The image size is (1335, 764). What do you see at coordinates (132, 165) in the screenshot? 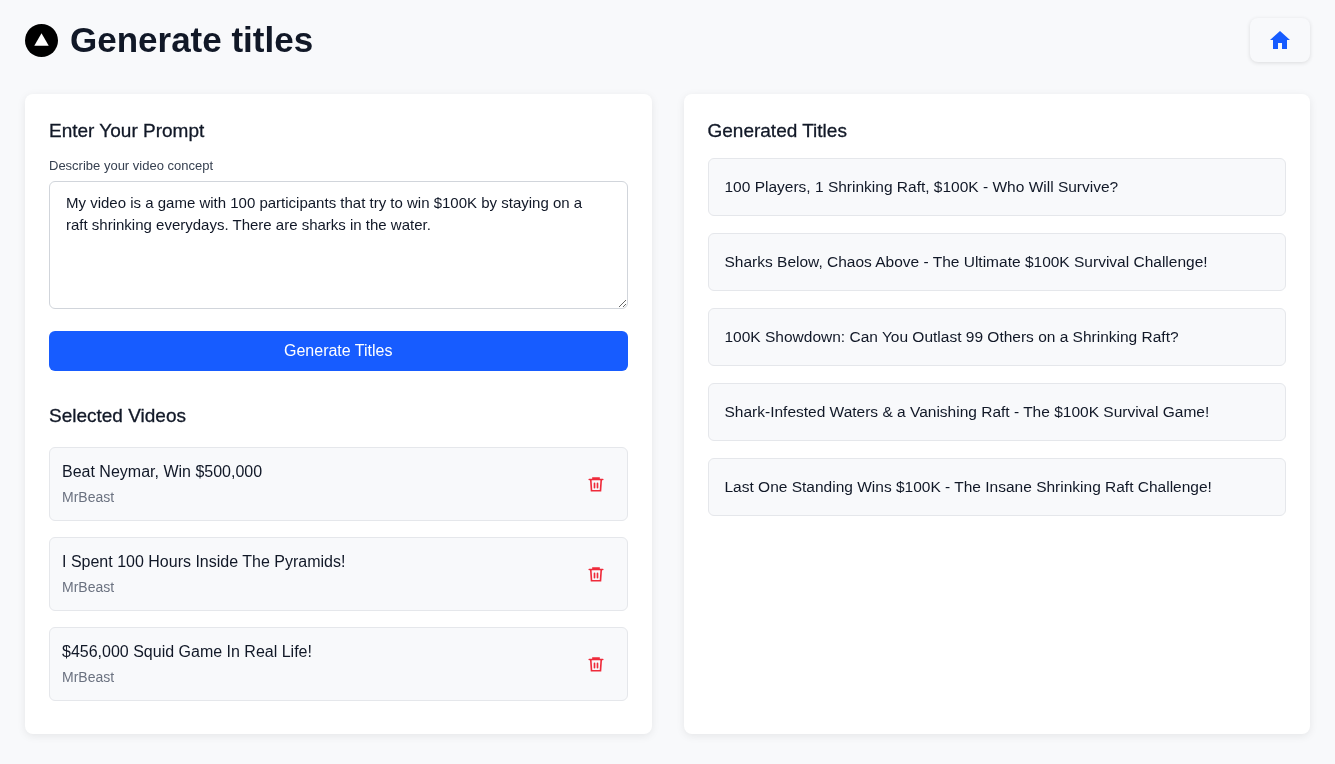
I see `field-label: Describe your video concept` at bounding box center [132, 165].